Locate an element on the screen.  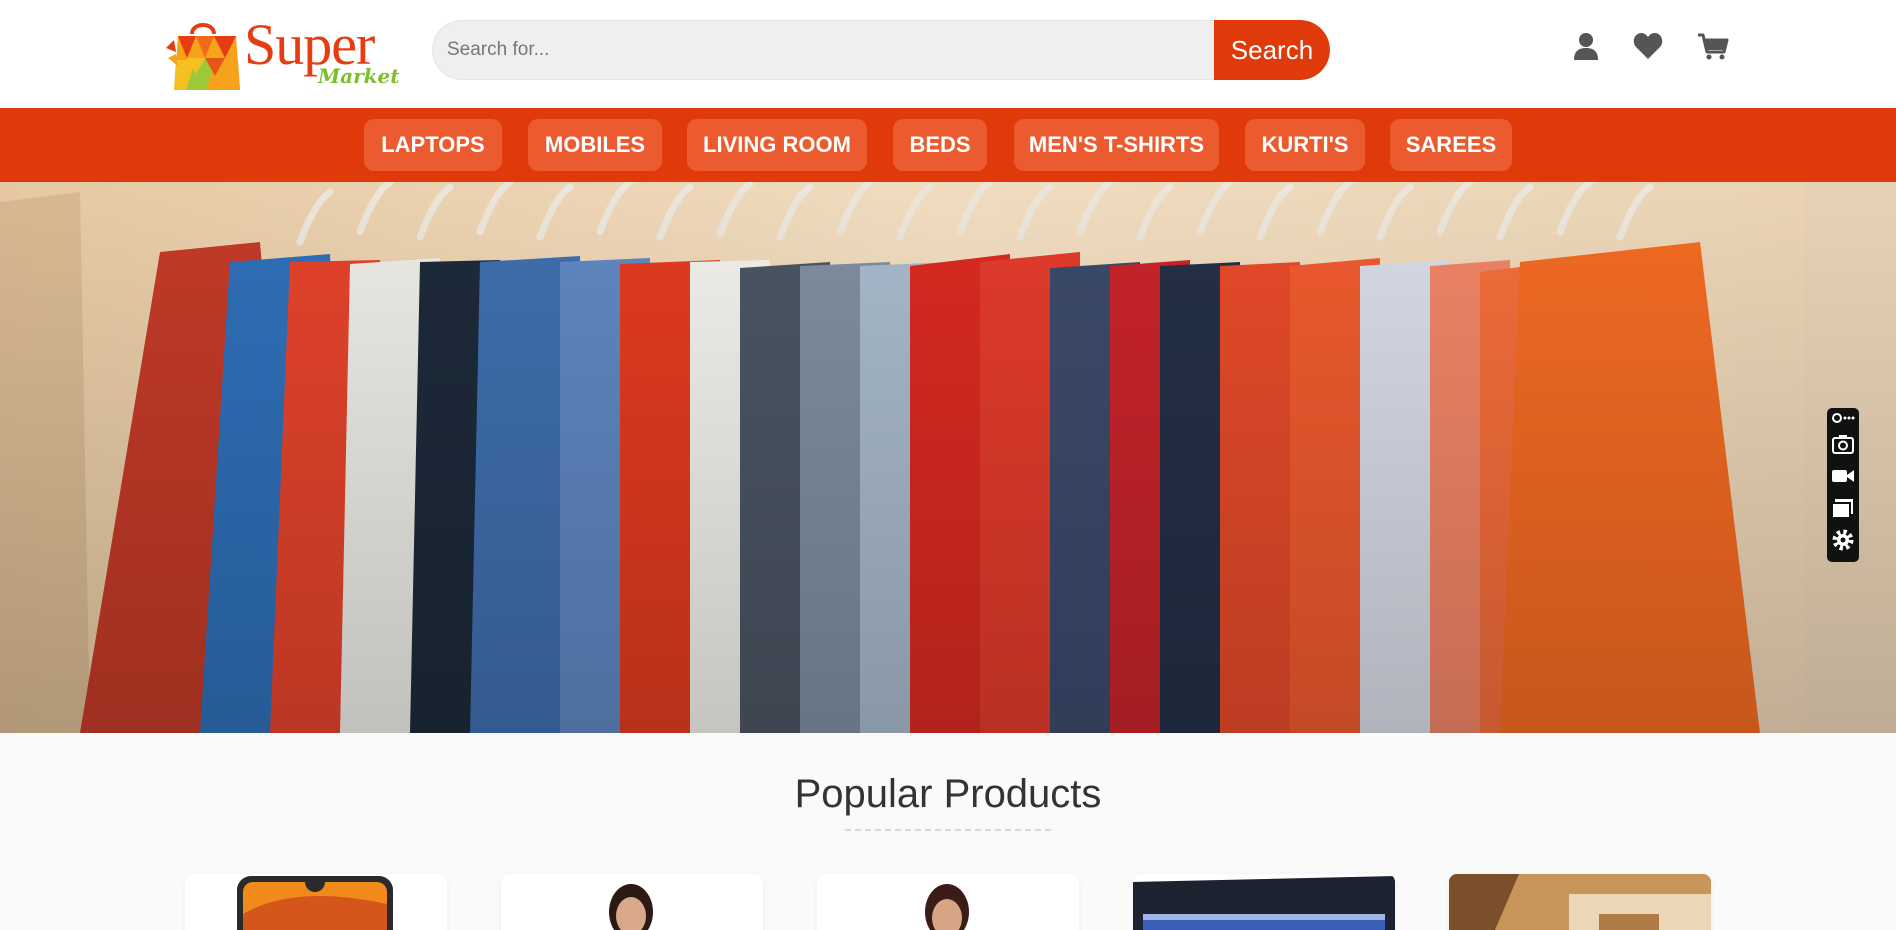
user-icon is located at coordinates (1586, 46).